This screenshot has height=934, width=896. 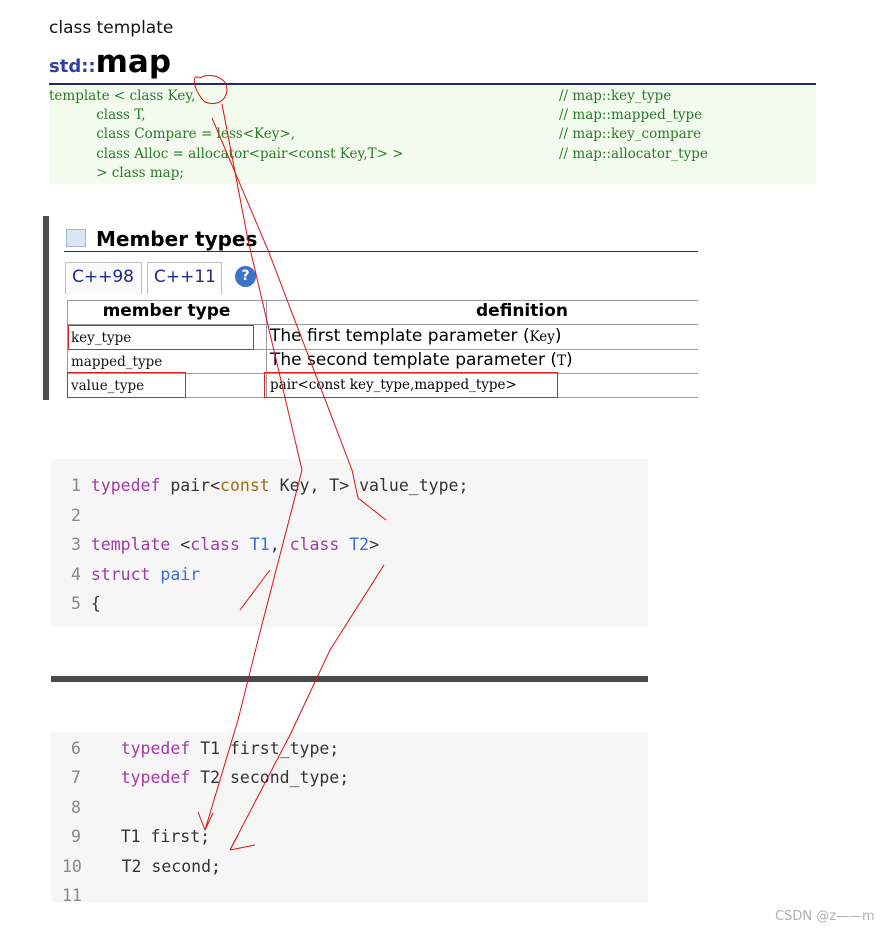 I want to click on annotation-loop, so click(x=210, y=89).